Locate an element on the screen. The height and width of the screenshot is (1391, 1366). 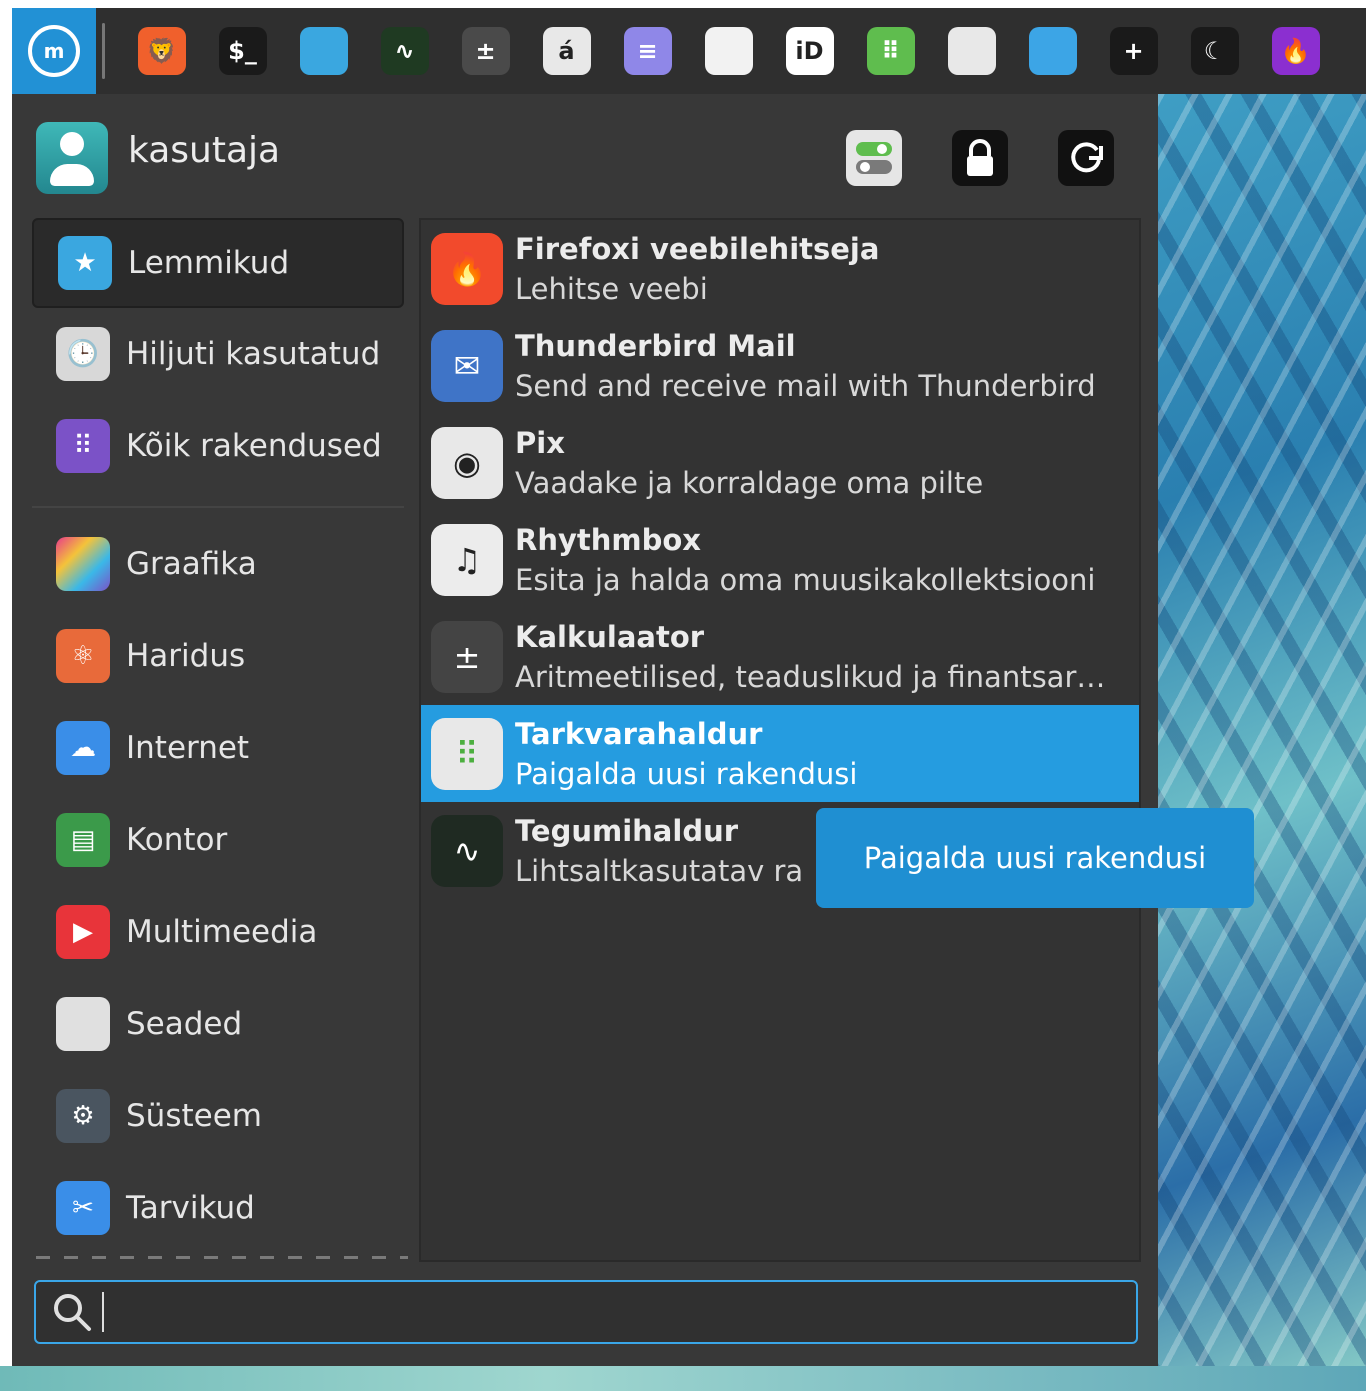
firefox-icon: 🔥 is located at coordinates (1295, 51).